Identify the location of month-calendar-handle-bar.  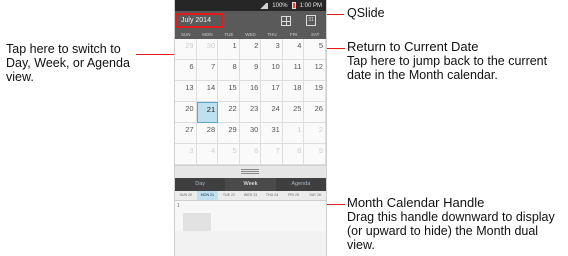
(250, 171).